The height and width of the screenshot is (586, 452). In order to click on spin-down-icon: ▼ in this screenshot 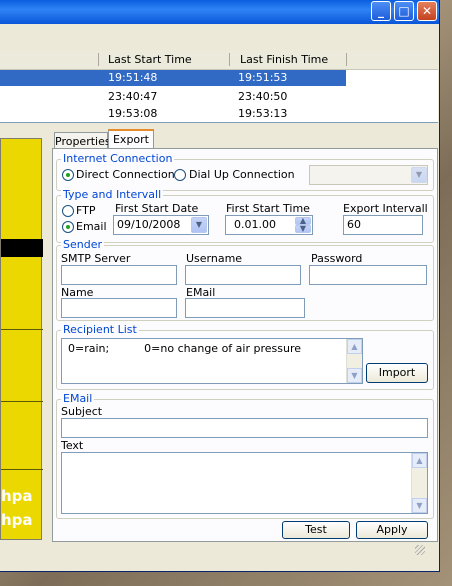, I will do `click(303, 229)`.